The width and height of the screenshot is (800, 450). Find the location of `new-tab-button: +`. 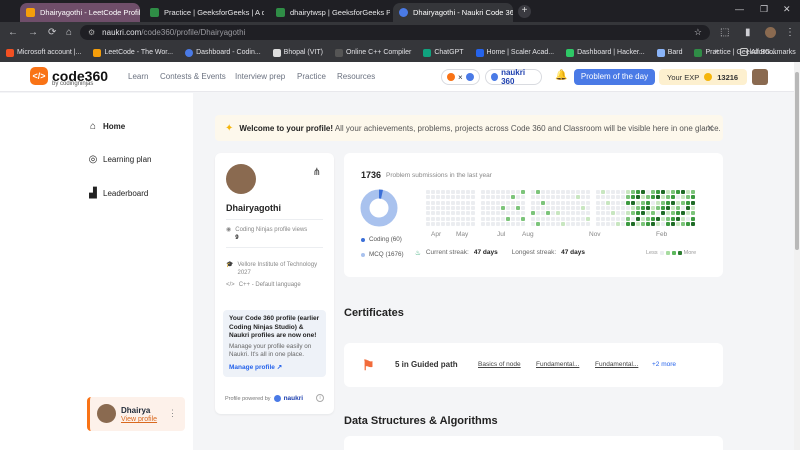

new-tab-button: + is located at coordinates (524, 11).